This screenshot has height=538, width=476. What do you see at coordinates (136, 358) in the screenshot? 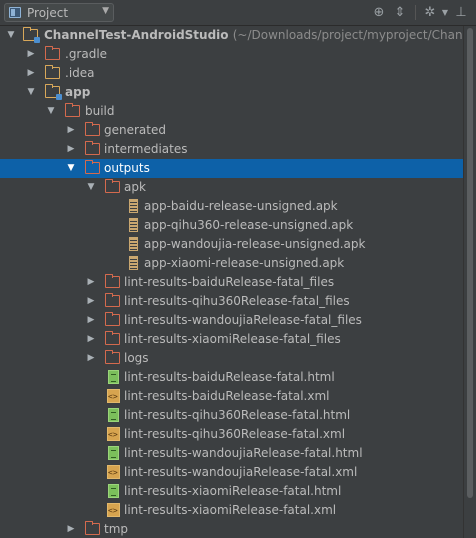
I see `tree-label: logs` at bounding box center [136, 358].